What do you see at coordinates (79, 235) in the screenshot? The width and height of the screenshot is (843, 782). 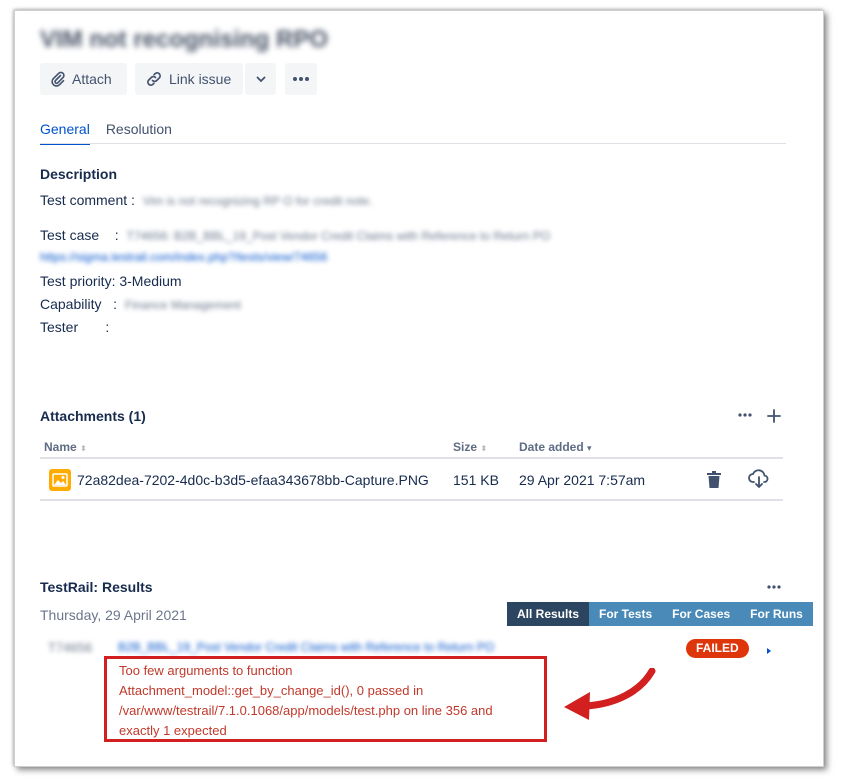 I see `test-case-label: Test case :` at bounding box center [79, 235].